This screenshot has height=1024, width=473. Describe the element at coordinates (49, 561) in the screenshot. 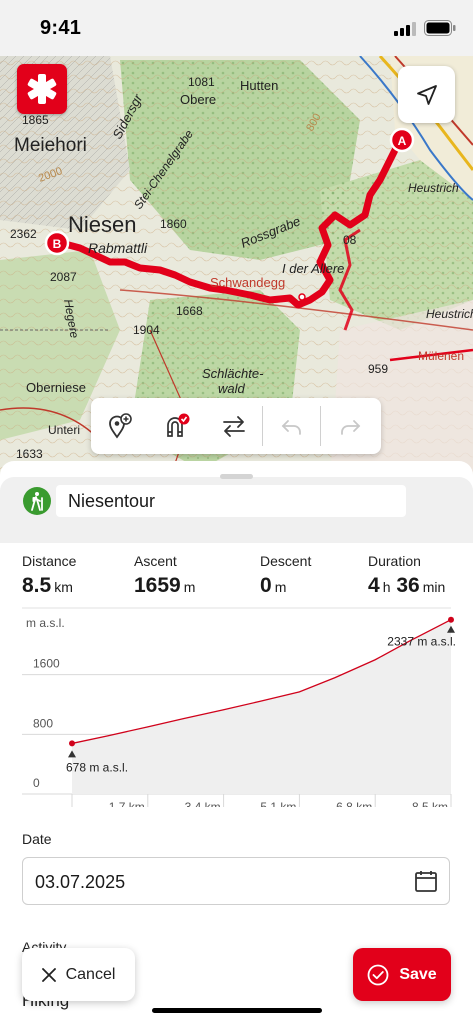

I see `stat-label: Distance` at that location.